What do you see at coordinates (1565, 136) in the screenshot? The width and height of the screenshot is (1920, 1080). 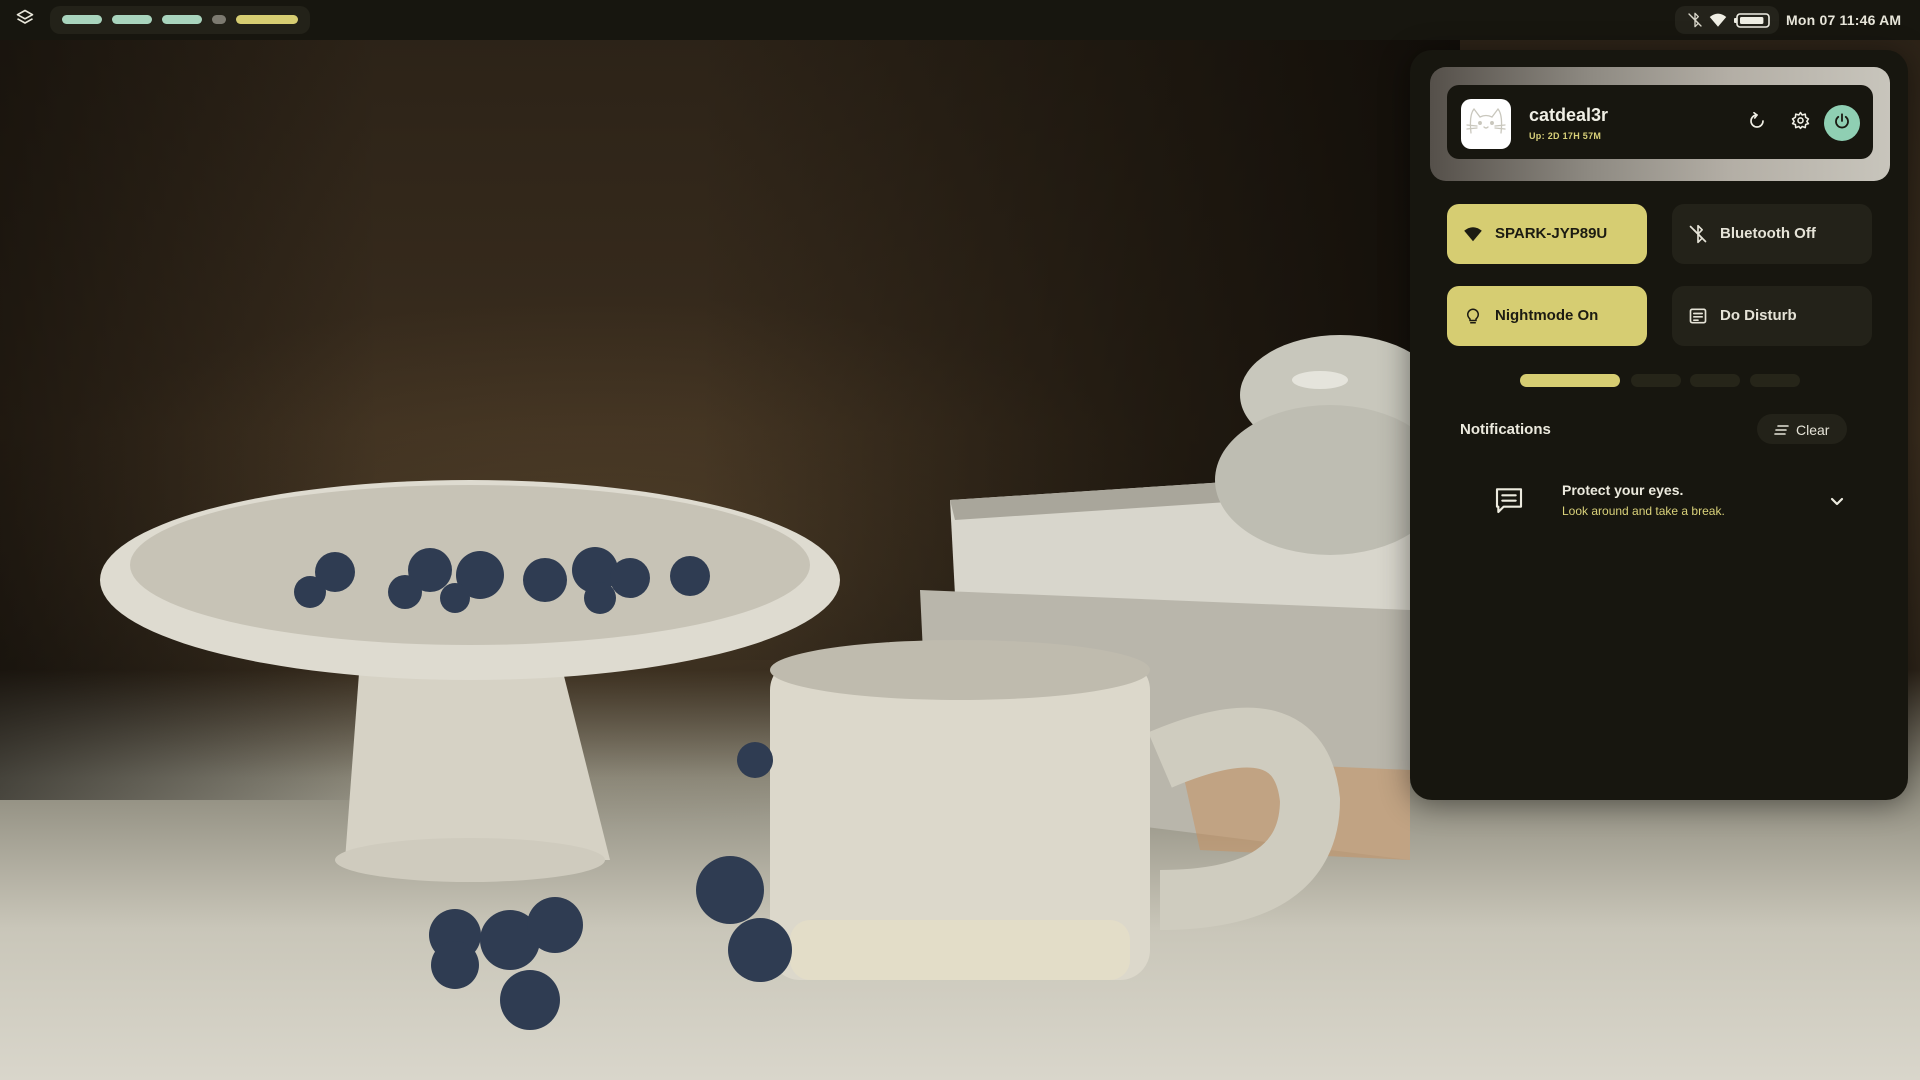 I see `uptime-label: Up: 2D 17H 57M` at bounding box center [1565, 136].